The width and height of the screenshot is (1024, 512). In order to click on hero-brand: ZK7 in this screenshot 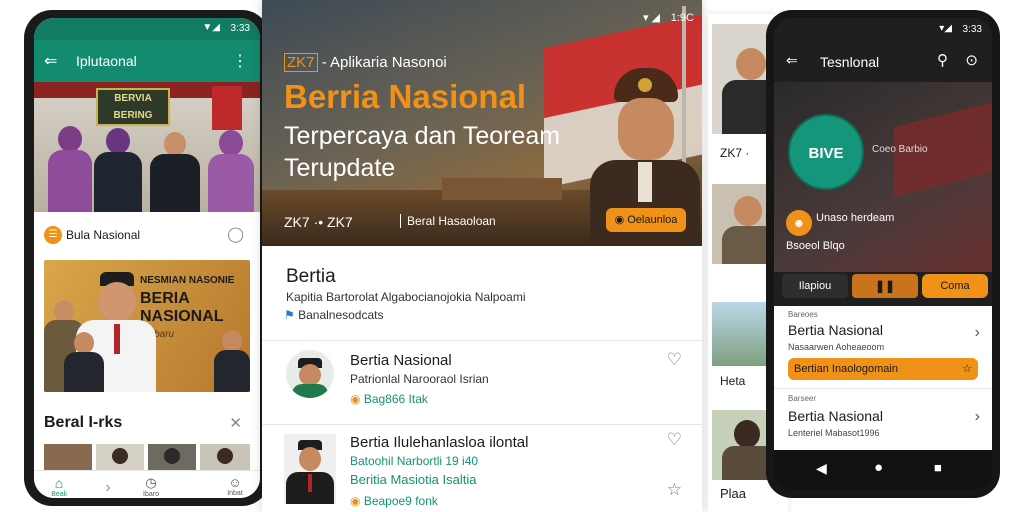, I will do `click(301, 62)`.